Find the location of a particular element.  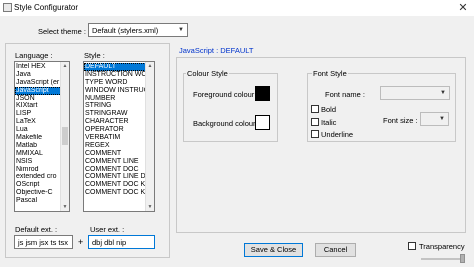

style-scrollbar: ▲ ▼ is located at coordinates (149, 136).